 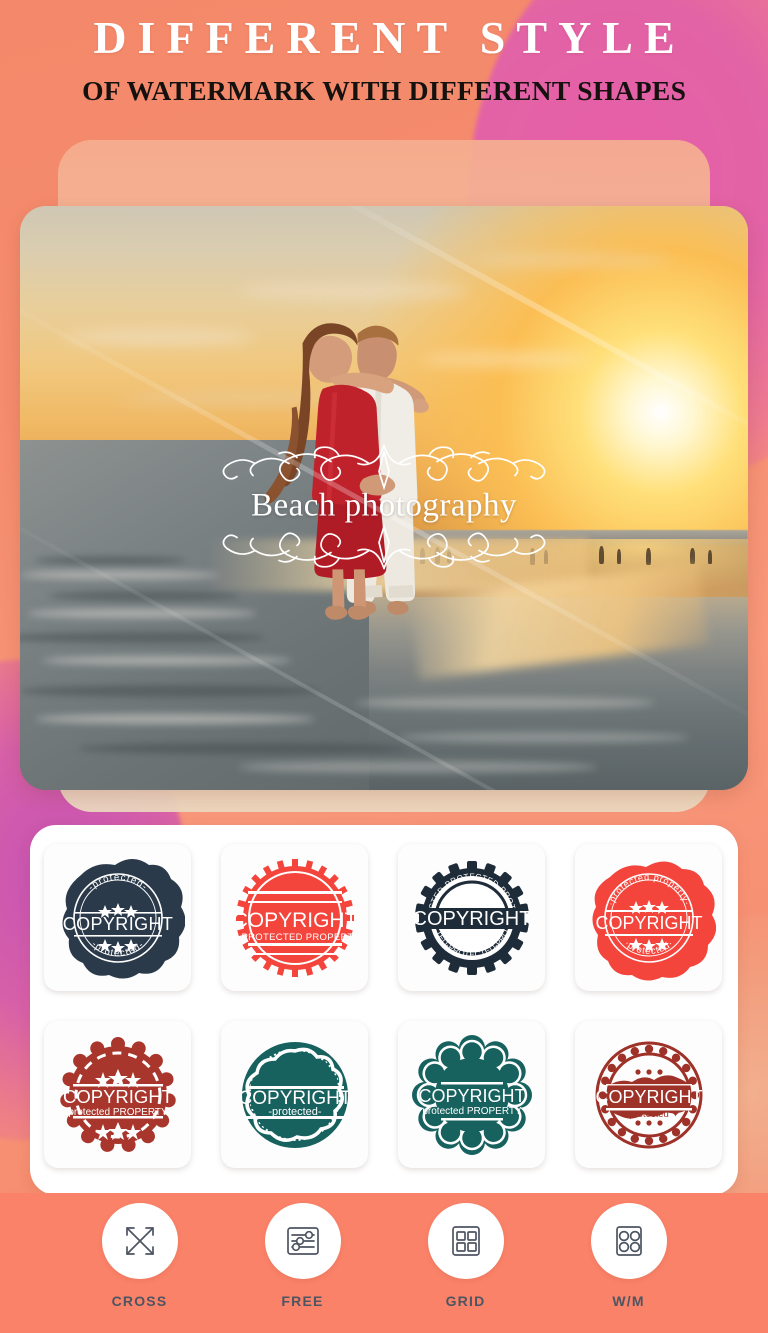 I want to click on stamp-option-8: COPYRIGHT ✦ protected ✦, so click(x=648, y=1094).